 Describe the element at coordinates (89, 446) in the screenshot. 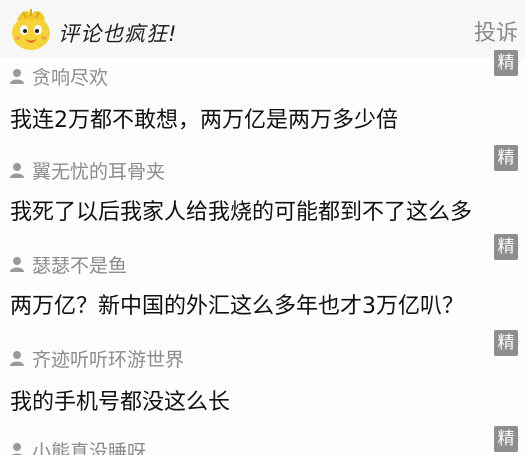

I see `comment-username: 小熊真没睡呀` at that location.